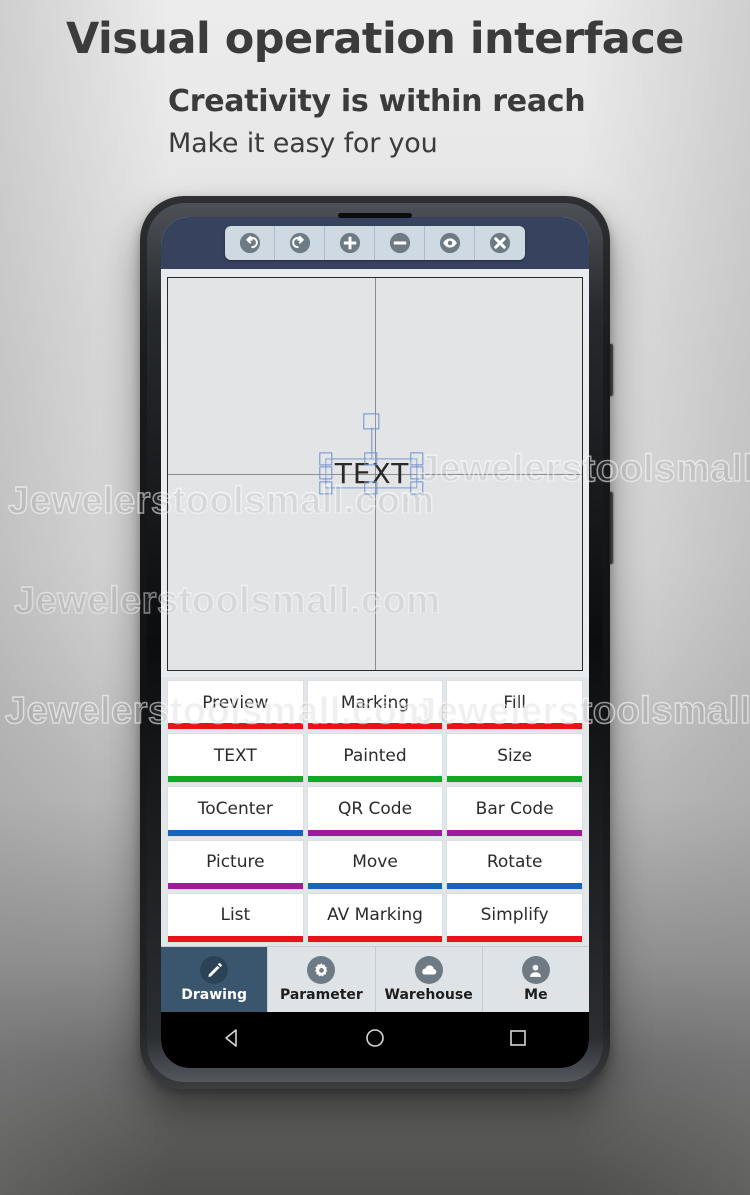 Image resolution: width=750 pixels, height=1195 pixels. I want to click on menu-button-label: Fill, so click(515, 702).